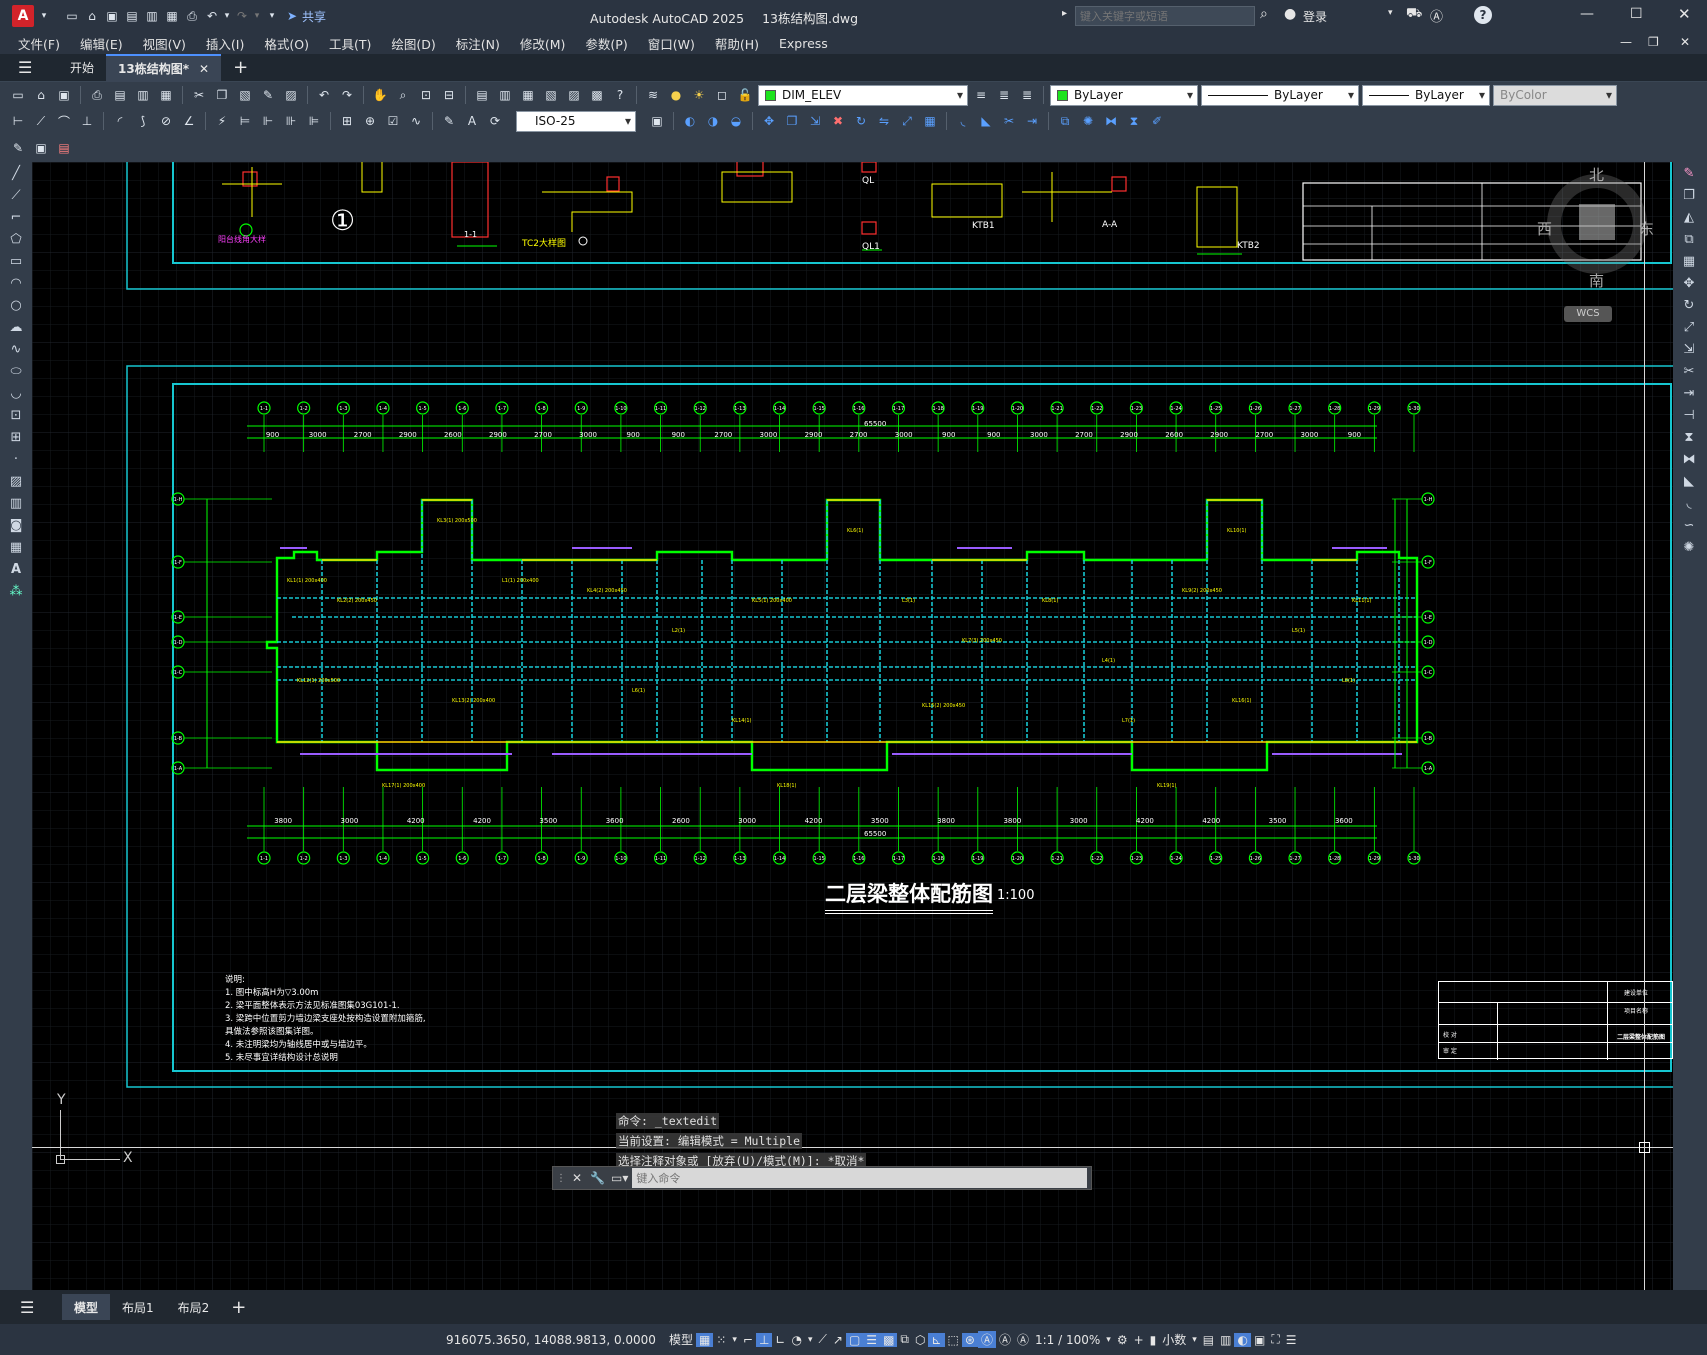  Describe the element at coordinates (112, 16) in the screenshot. I see `save-icon: ▣` at that location.